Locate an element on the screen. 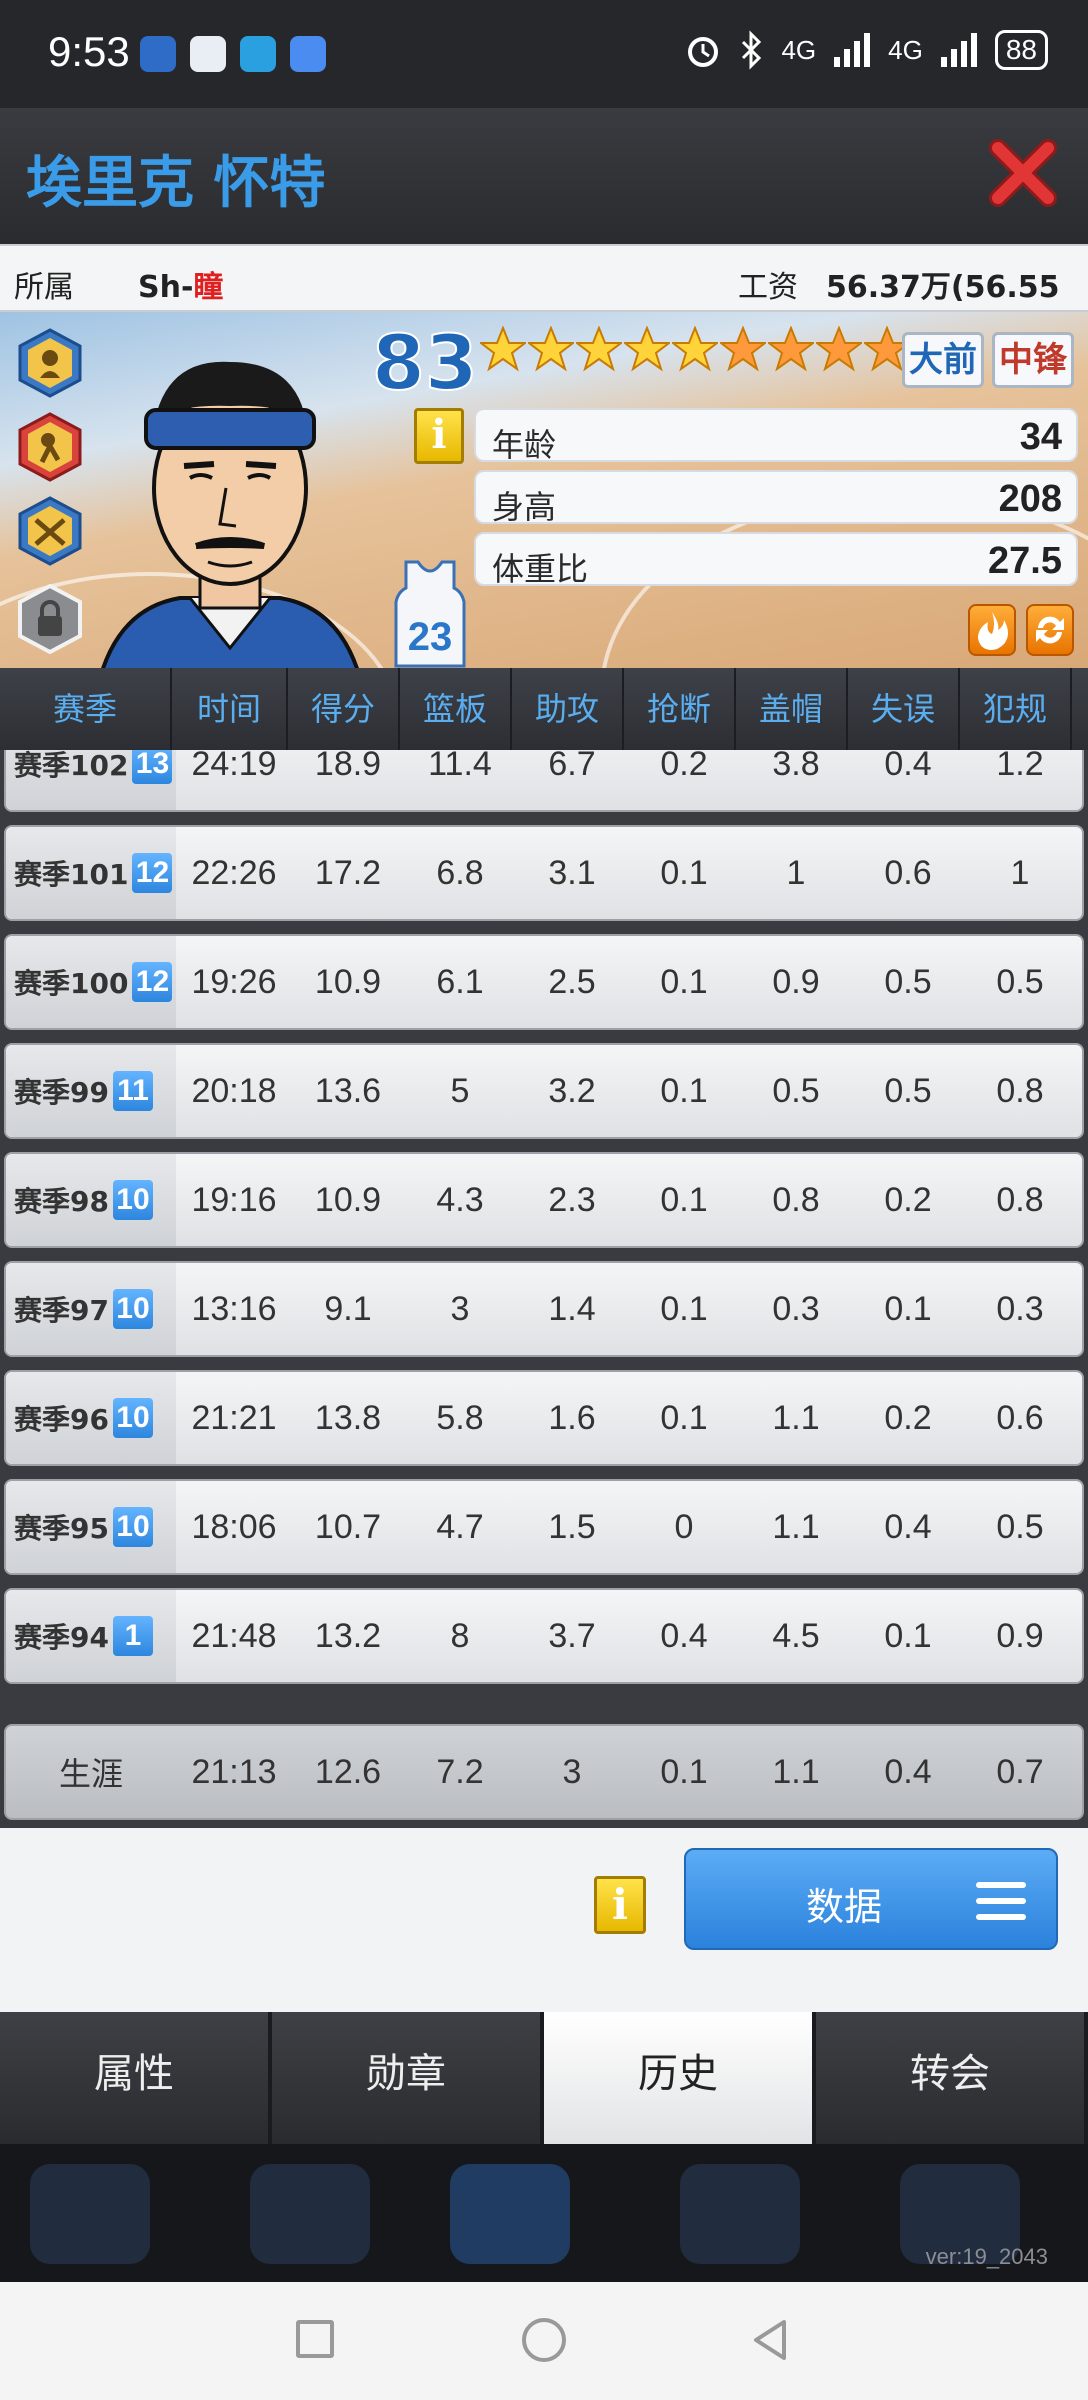  system-nav-bar is located at coordinates (544, 2341).